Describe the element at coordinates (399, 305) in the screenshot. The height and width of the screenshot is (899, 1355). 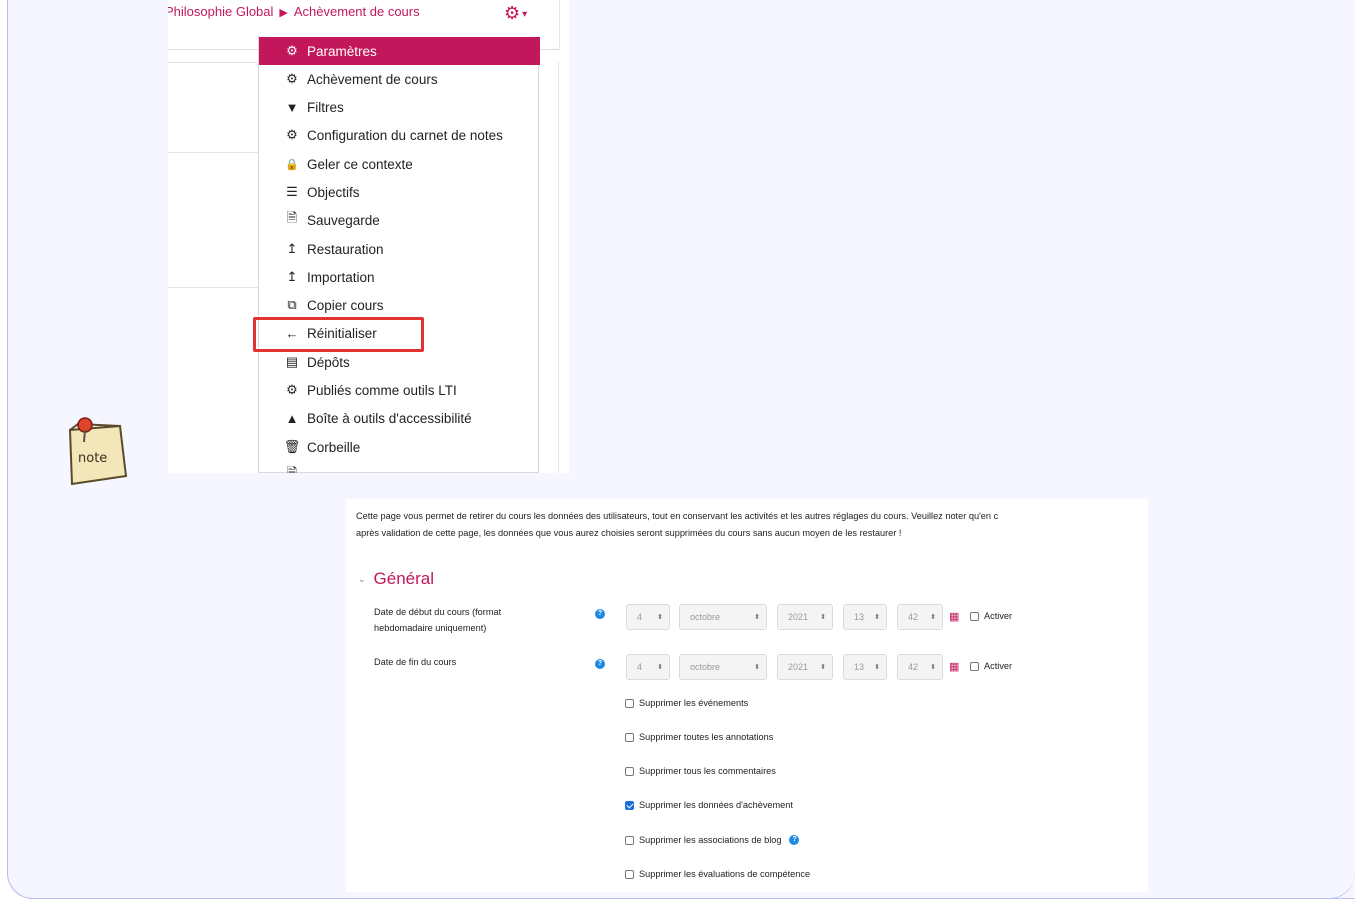
I see `menu-item-copier-cours: ⧉ Copier cours` at that location.